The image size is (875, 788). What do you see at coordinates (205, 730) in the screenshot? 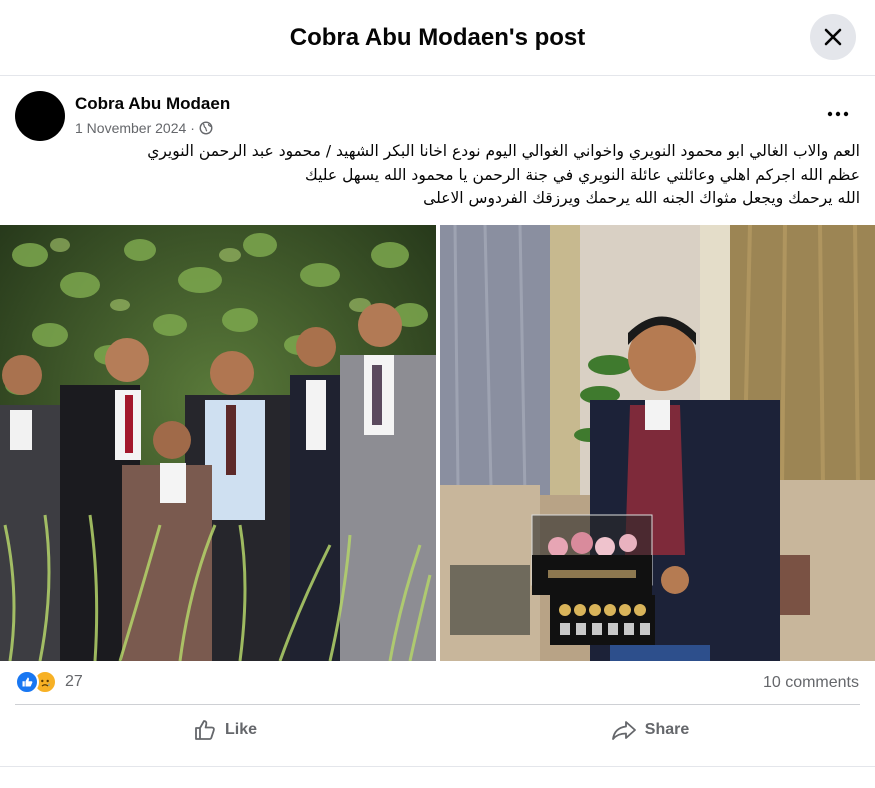
I see `thumbs-up-icon` at bounding box center [205, 730].